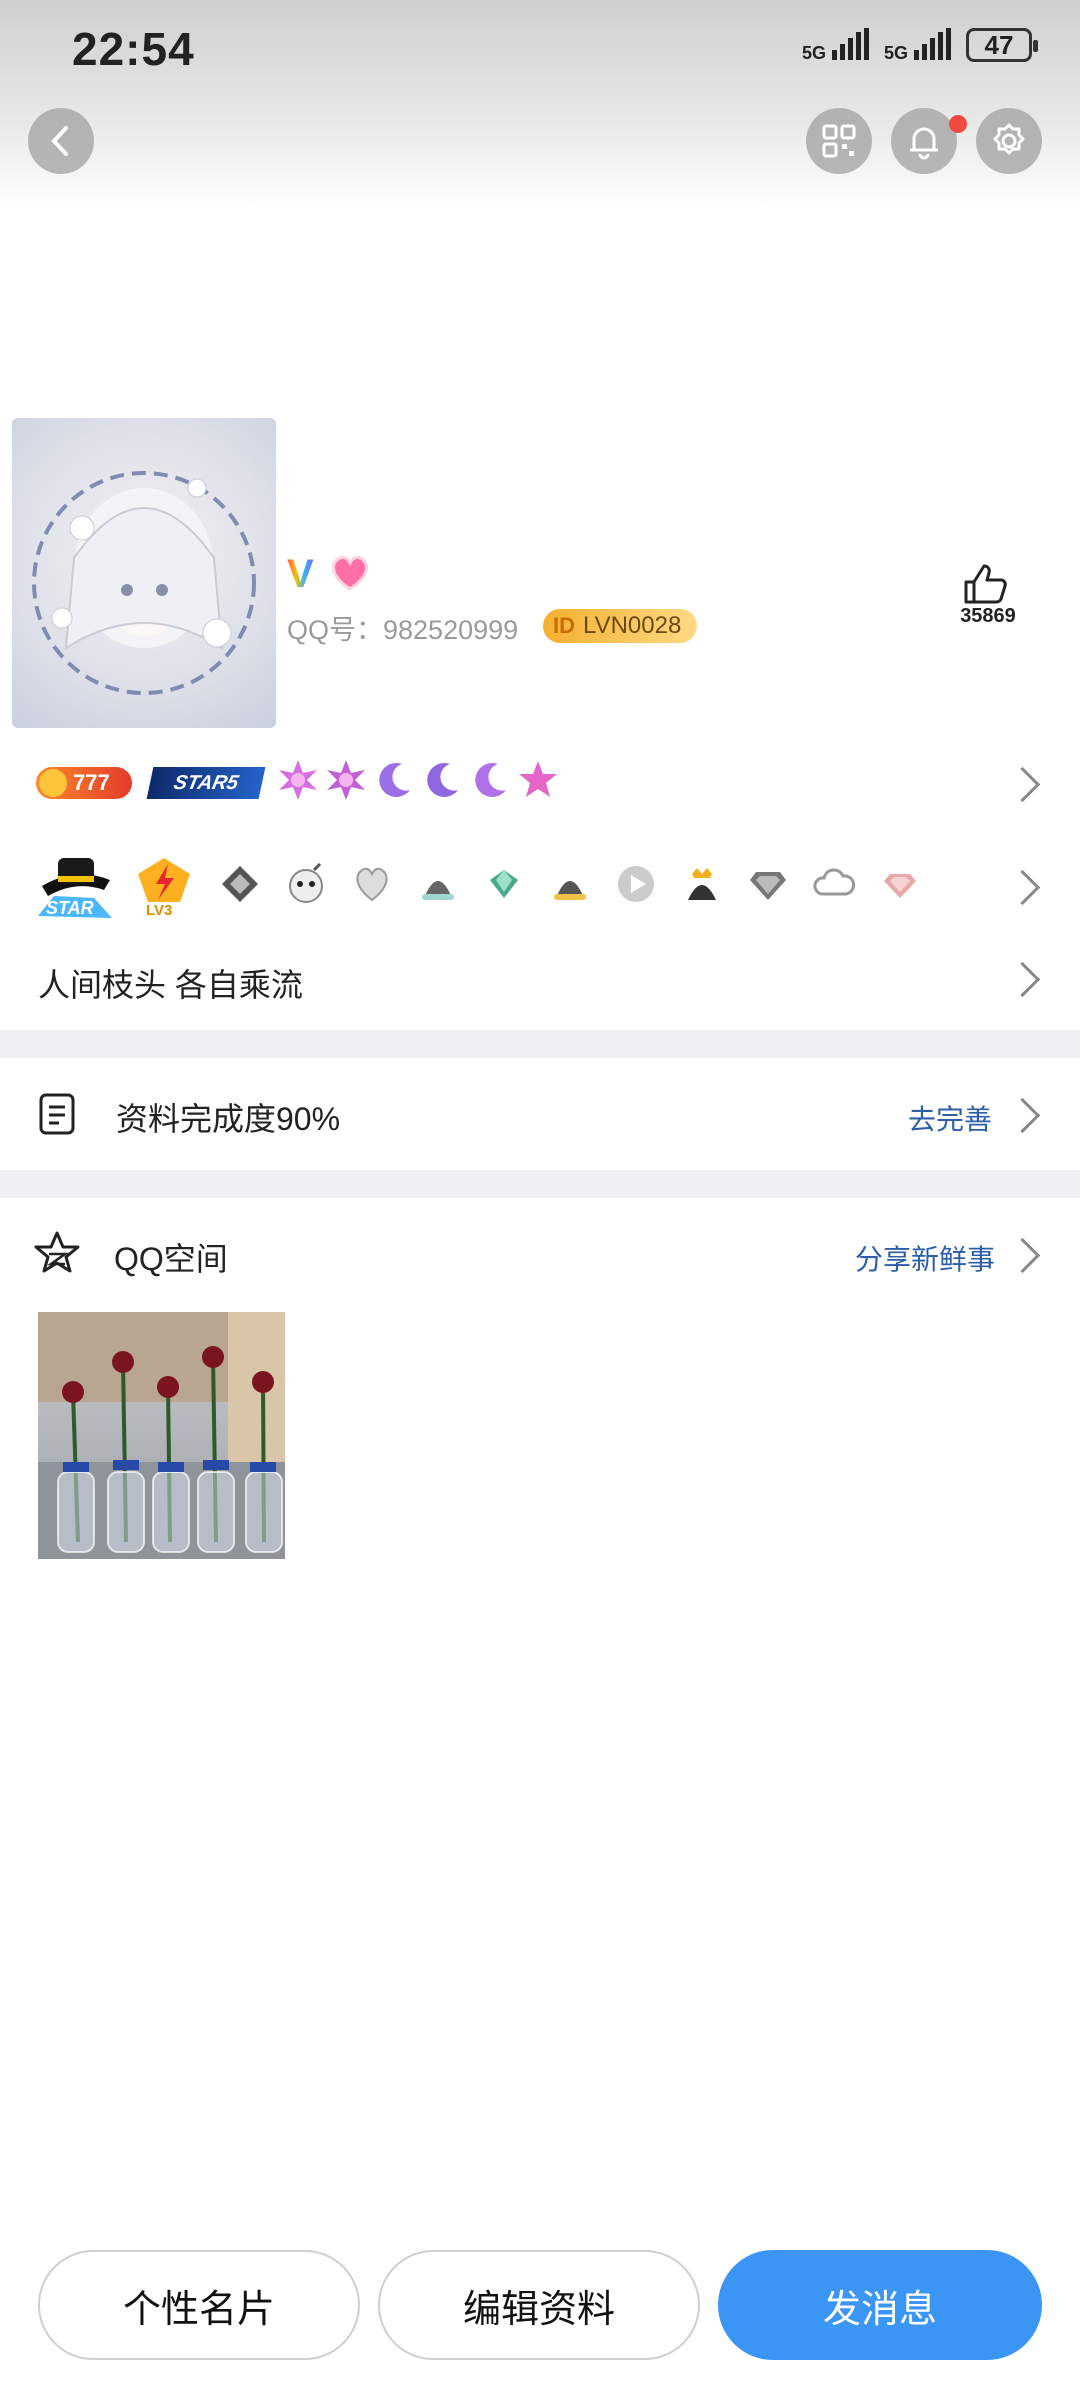 This screenshot has height=2400, width=1080. What do you see at coordinates (900, 886) in the screenshot?
I see `diamond-pink-icon` at bounding box center [900, 886].